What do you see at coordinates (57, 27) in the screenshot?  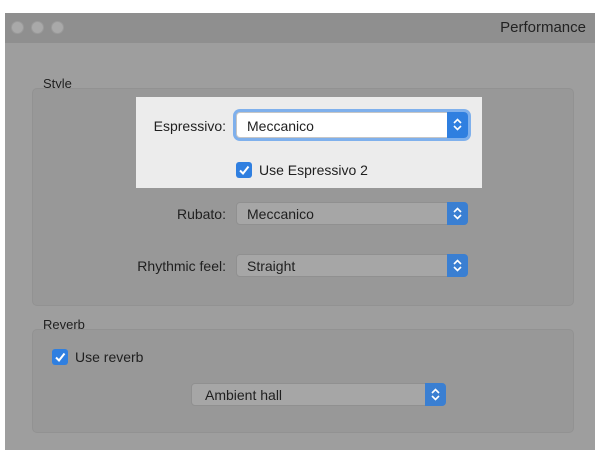 I see `zoom-button` at bounding box center [57, 27].